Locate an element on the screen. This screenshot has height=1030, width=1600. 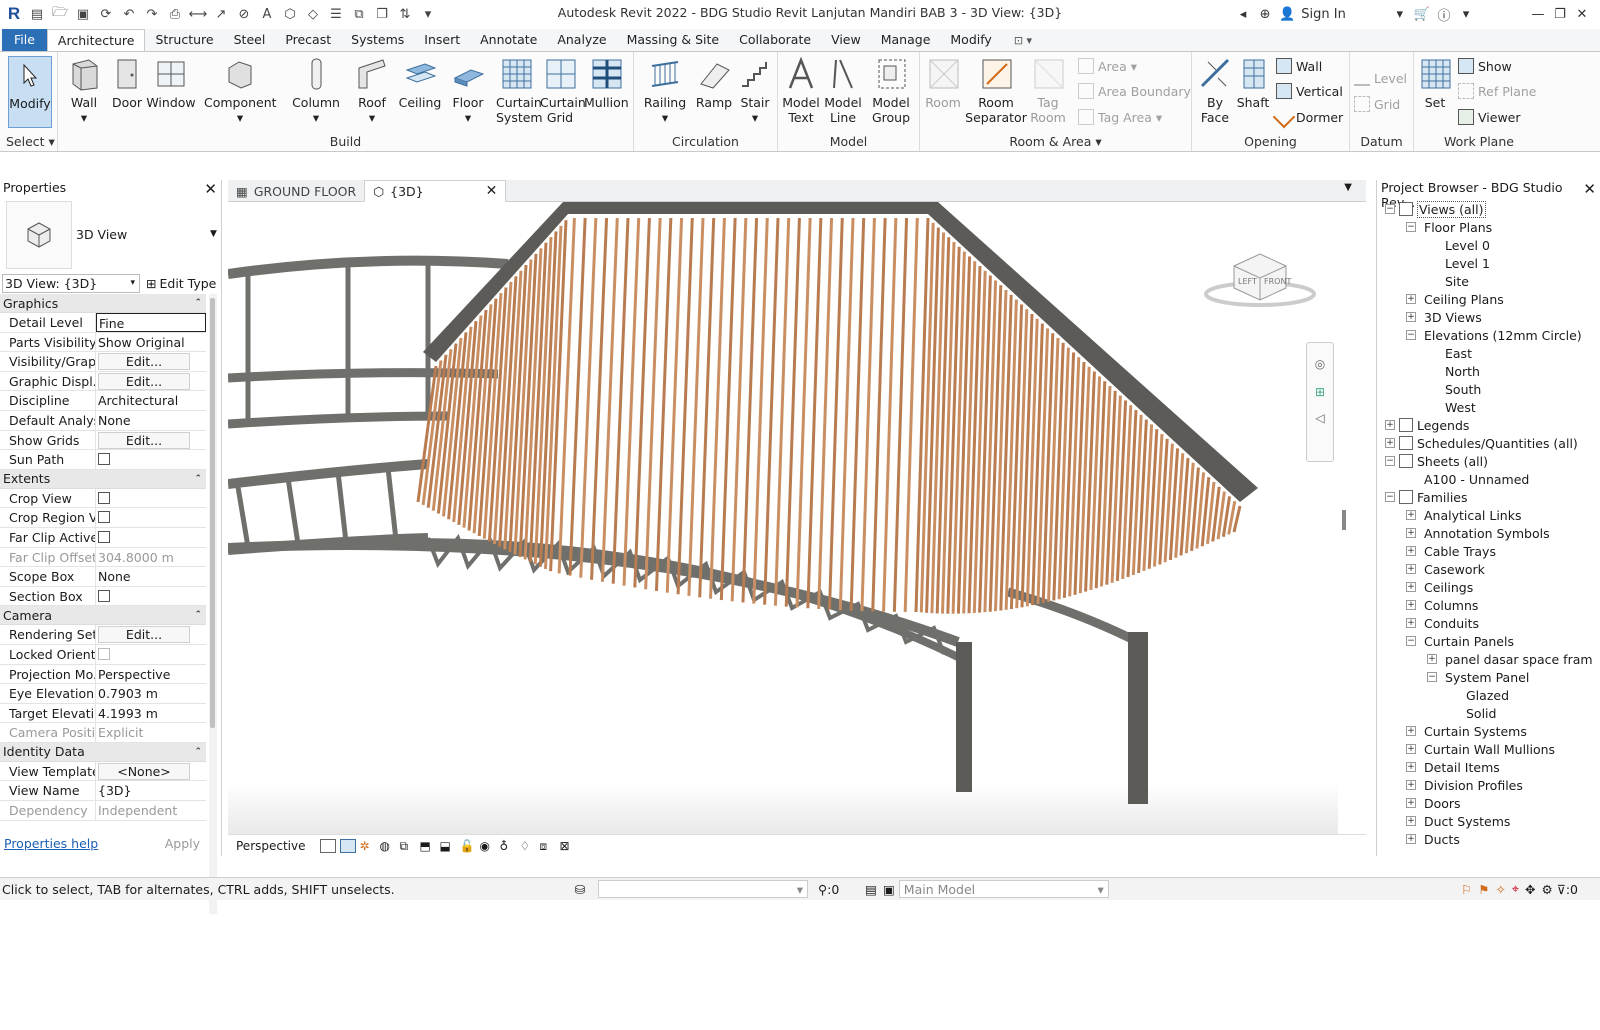
property-value: Fine is located at coordinates (111, 323).